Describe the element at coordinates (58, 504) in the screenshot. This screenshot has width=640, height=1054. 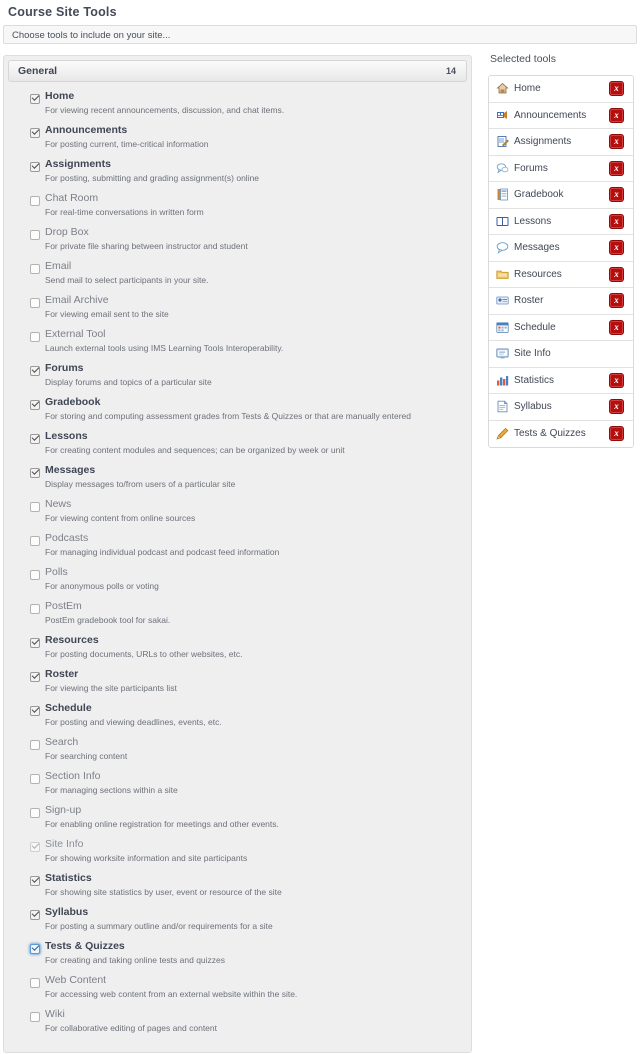
I see `tool-label: News` at that location.